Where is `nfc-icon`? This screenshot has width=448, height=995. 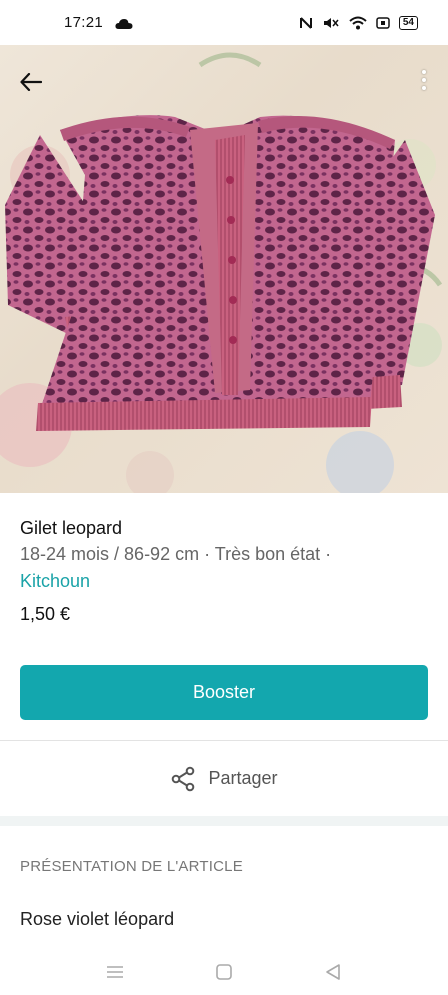
nfc-icon is located at coordinates (306, 23).